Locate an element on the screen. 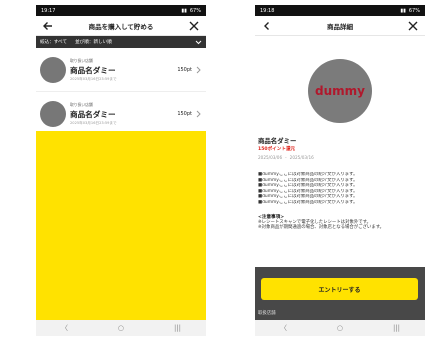 The height and width of the screenshot is (340, 440). product-image: dummy is located at coordinates (340, 91).